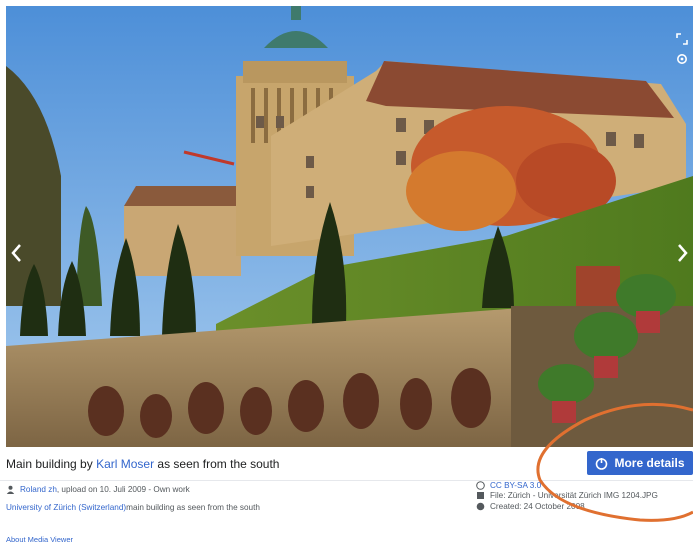 The height and width of the screenshot is (547, 693). I want to click on caption-prefix: Main building by, so click(51, 464).